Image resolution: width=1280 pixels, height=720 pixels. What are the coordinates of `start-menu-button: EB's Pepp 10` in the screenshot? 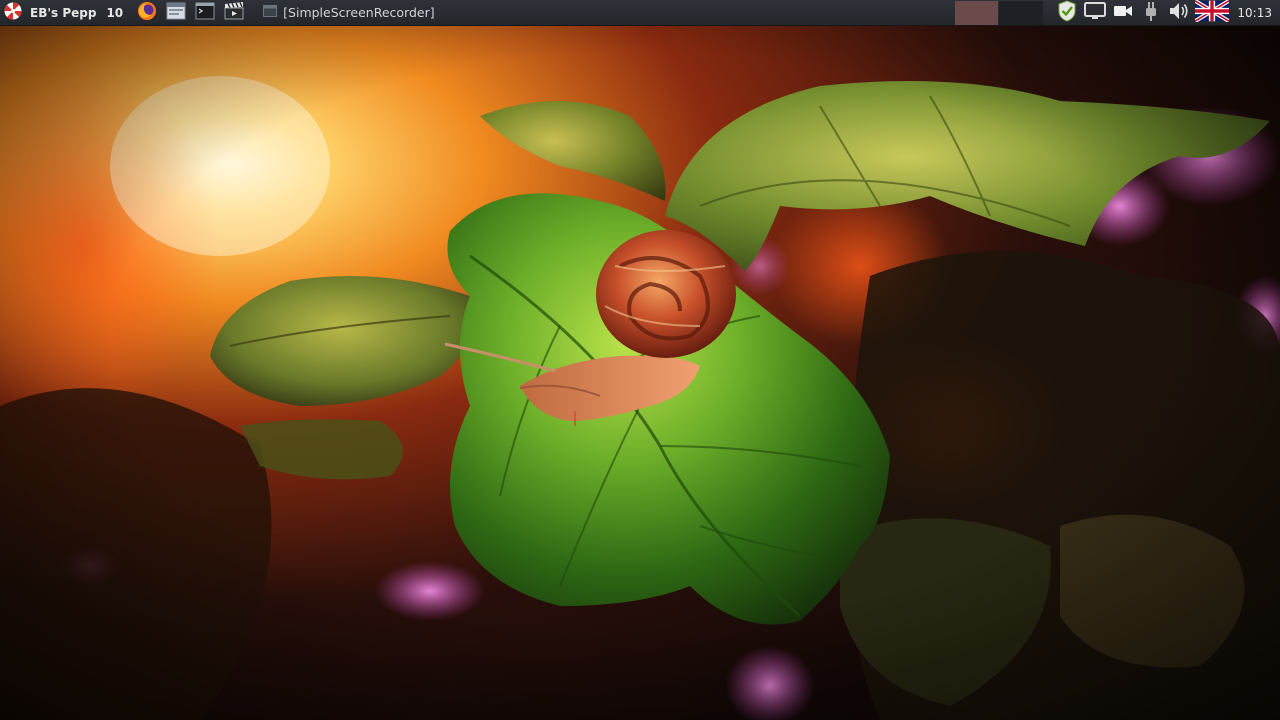 It's located at (64, 12).